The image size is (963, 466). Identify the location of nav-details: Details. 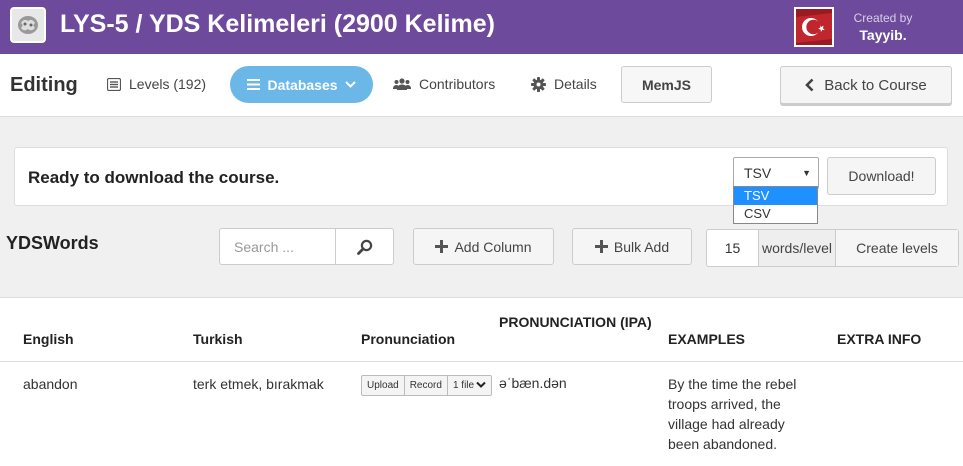
(564, 84).